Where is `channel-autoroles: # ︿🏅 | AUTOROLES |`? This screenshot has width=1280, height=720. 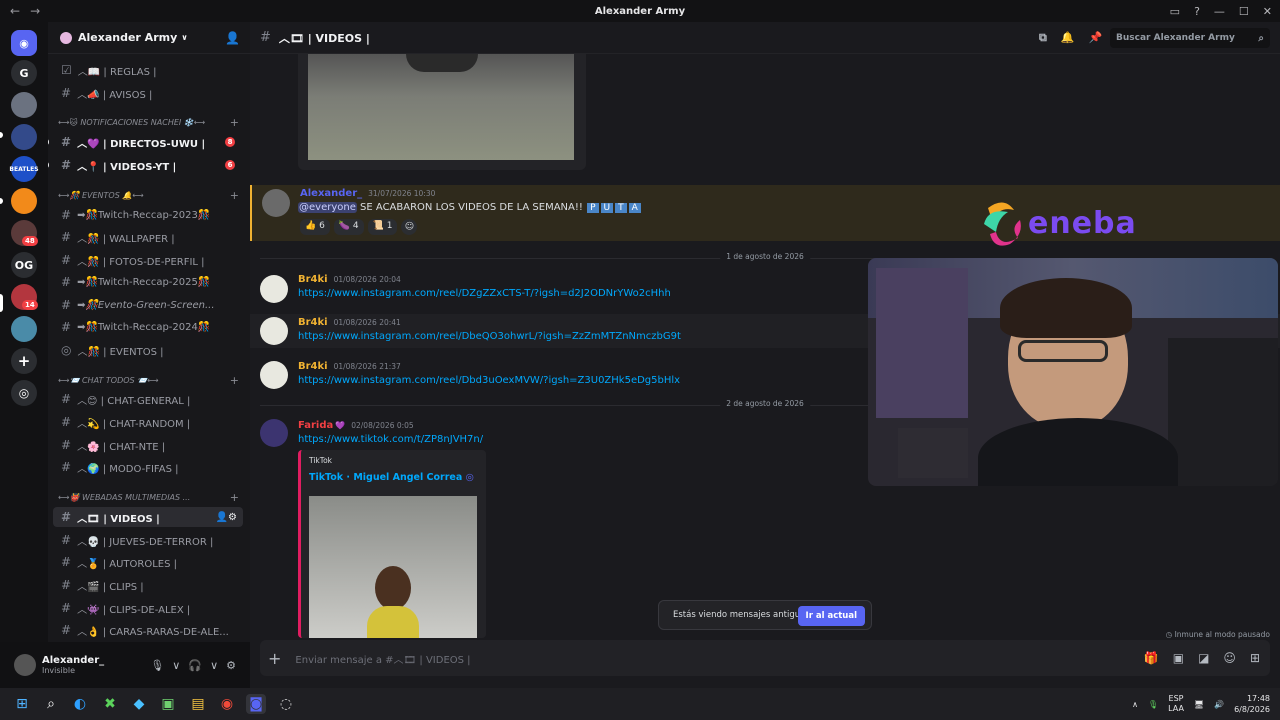
channel-autoroles: # ︿🏅 | AUTOROLES | is located at coordinates (148, 562).